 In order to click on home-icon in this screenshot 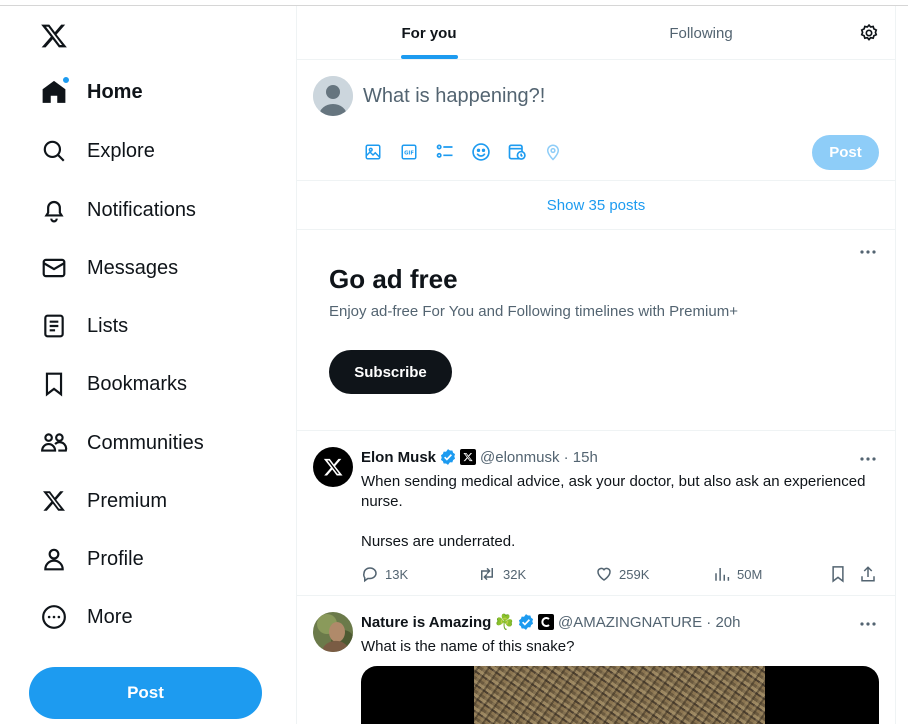, I will do `click(55, 91)`.